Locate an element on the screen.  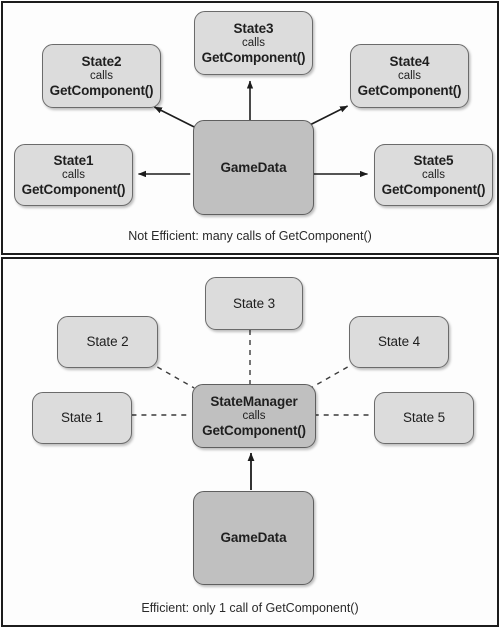
node-state3-top: State3 calls GetComponent() is located at coordinates (253, 43).